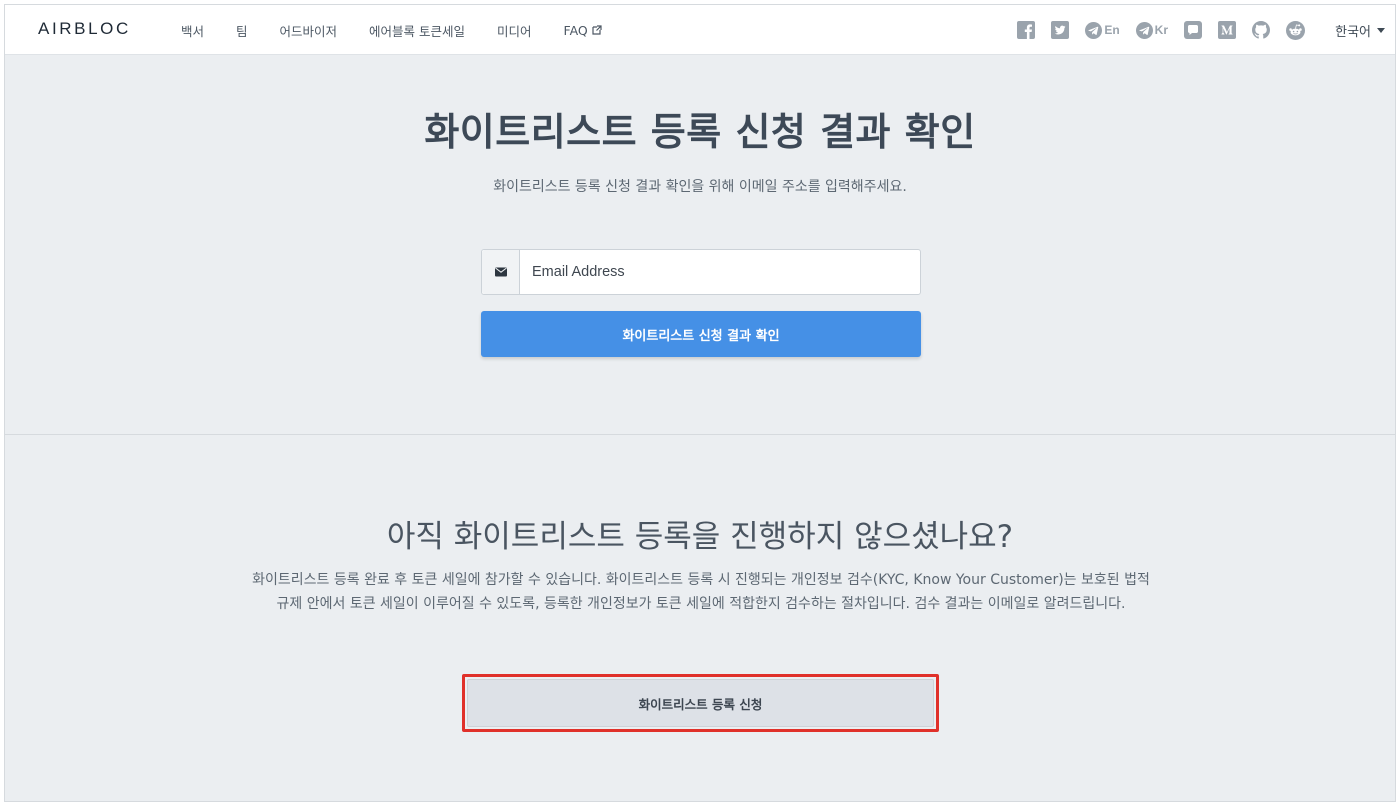 This screenshot has width=1400, height=806. I want to click on facebook-icon, so click(1026, 30).